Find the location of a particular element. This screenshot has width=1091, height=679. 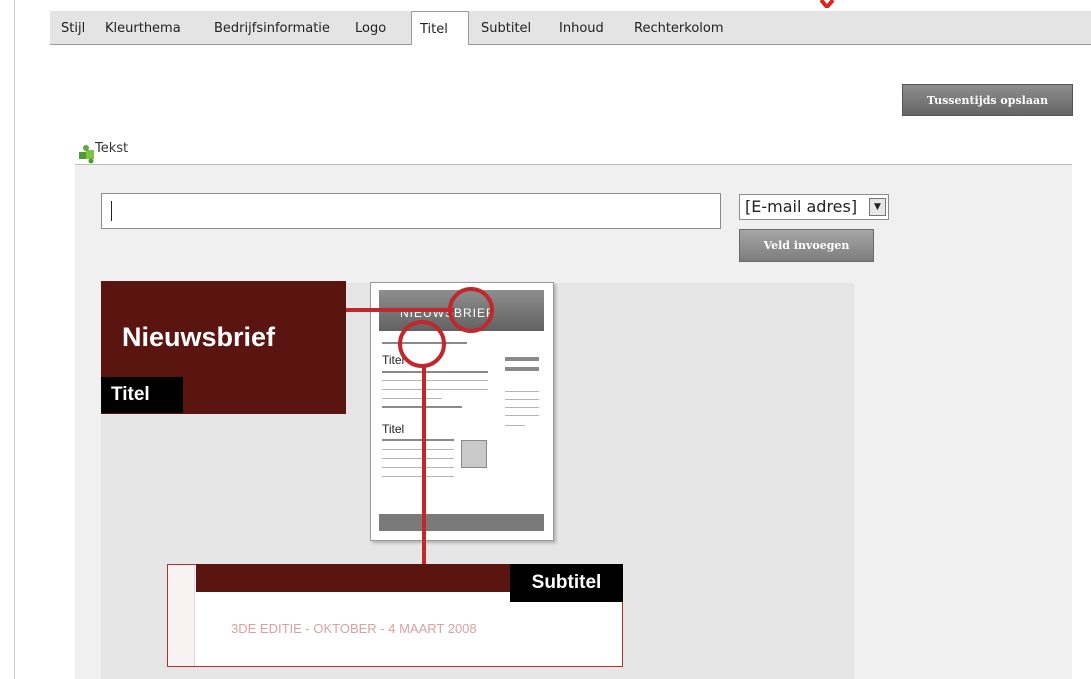

tab-titel: Titel is located at coordinates (440, 28).